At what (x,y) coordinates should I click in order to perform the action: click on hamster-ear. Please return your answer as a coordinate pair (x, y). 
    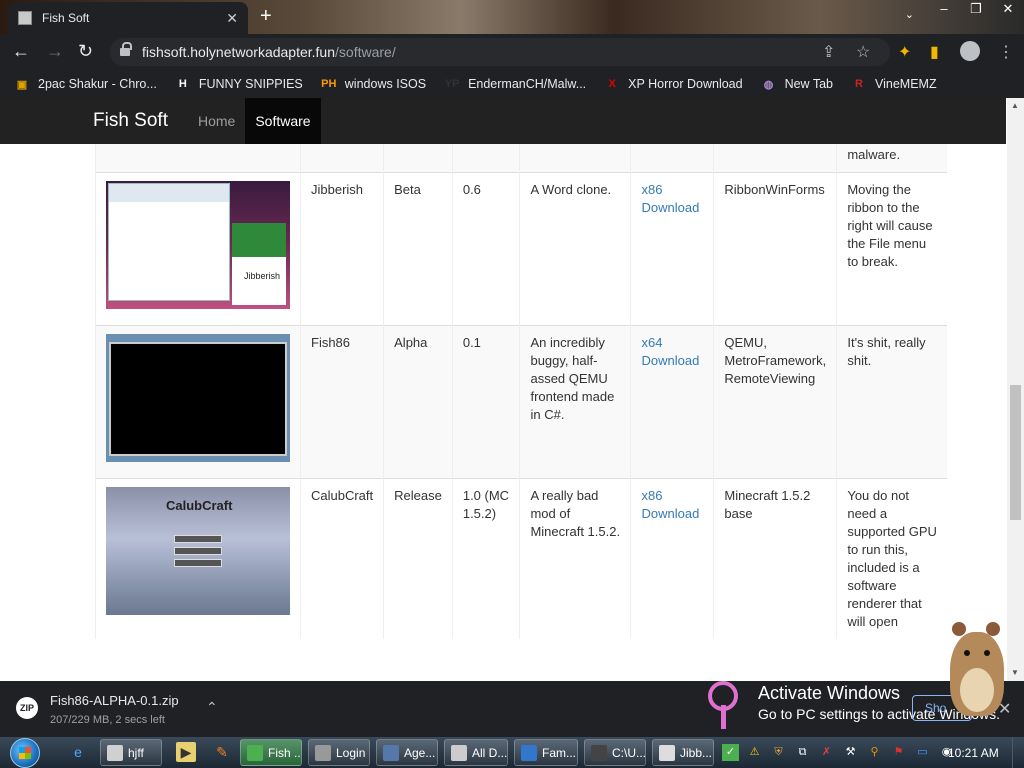
    Looking at the image, I should click on (959, 629).